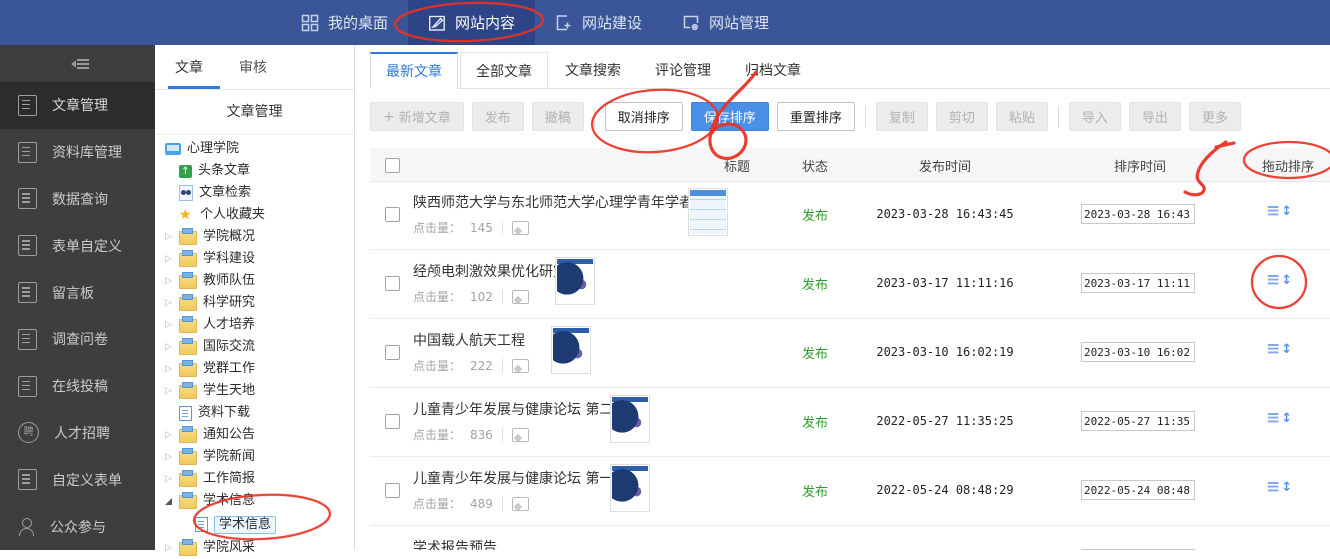  Describe the element at coordinates (254, 171) in the screenshot. I see `tree-item: 头条文章` at that location.